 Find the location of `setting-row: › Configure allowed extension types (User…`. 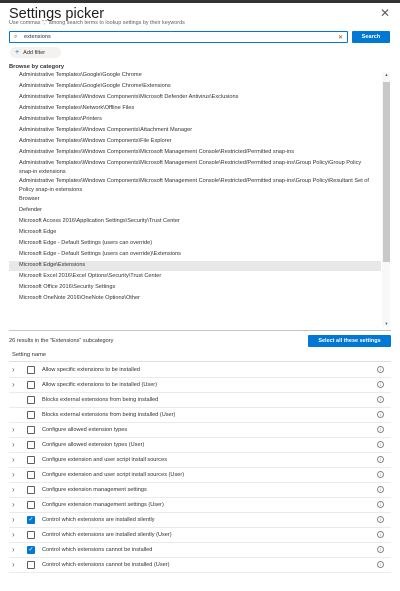

setting-row: › Configure allowed extension types (User… is located at coordinates (200, 445).